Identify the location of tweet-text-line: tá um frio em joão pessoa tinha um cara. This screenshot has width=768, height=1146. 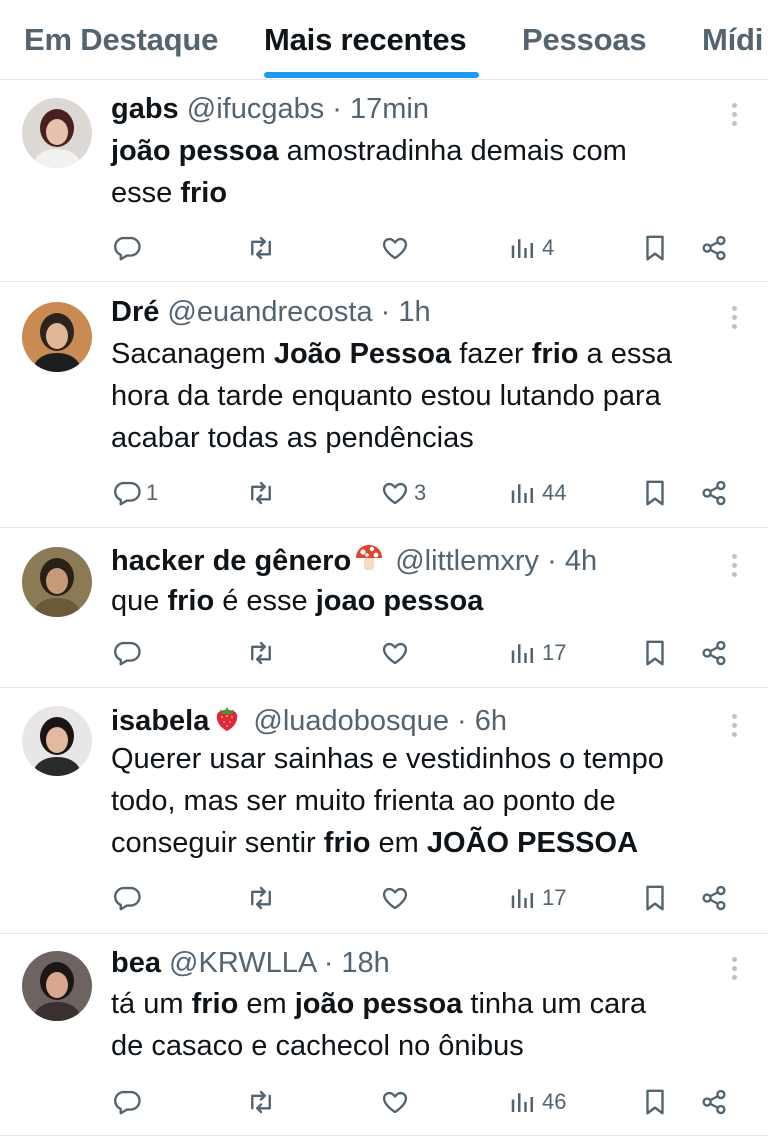
(431, 1004).